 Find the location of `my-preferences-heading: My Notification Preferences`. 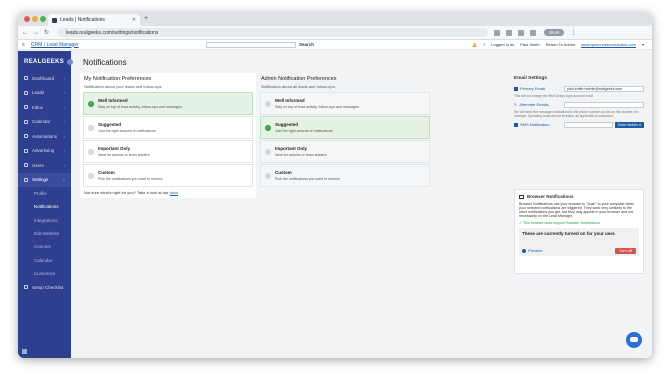

my-preferences-heading: My Notification Preferences is located at coordinates (118, 79).